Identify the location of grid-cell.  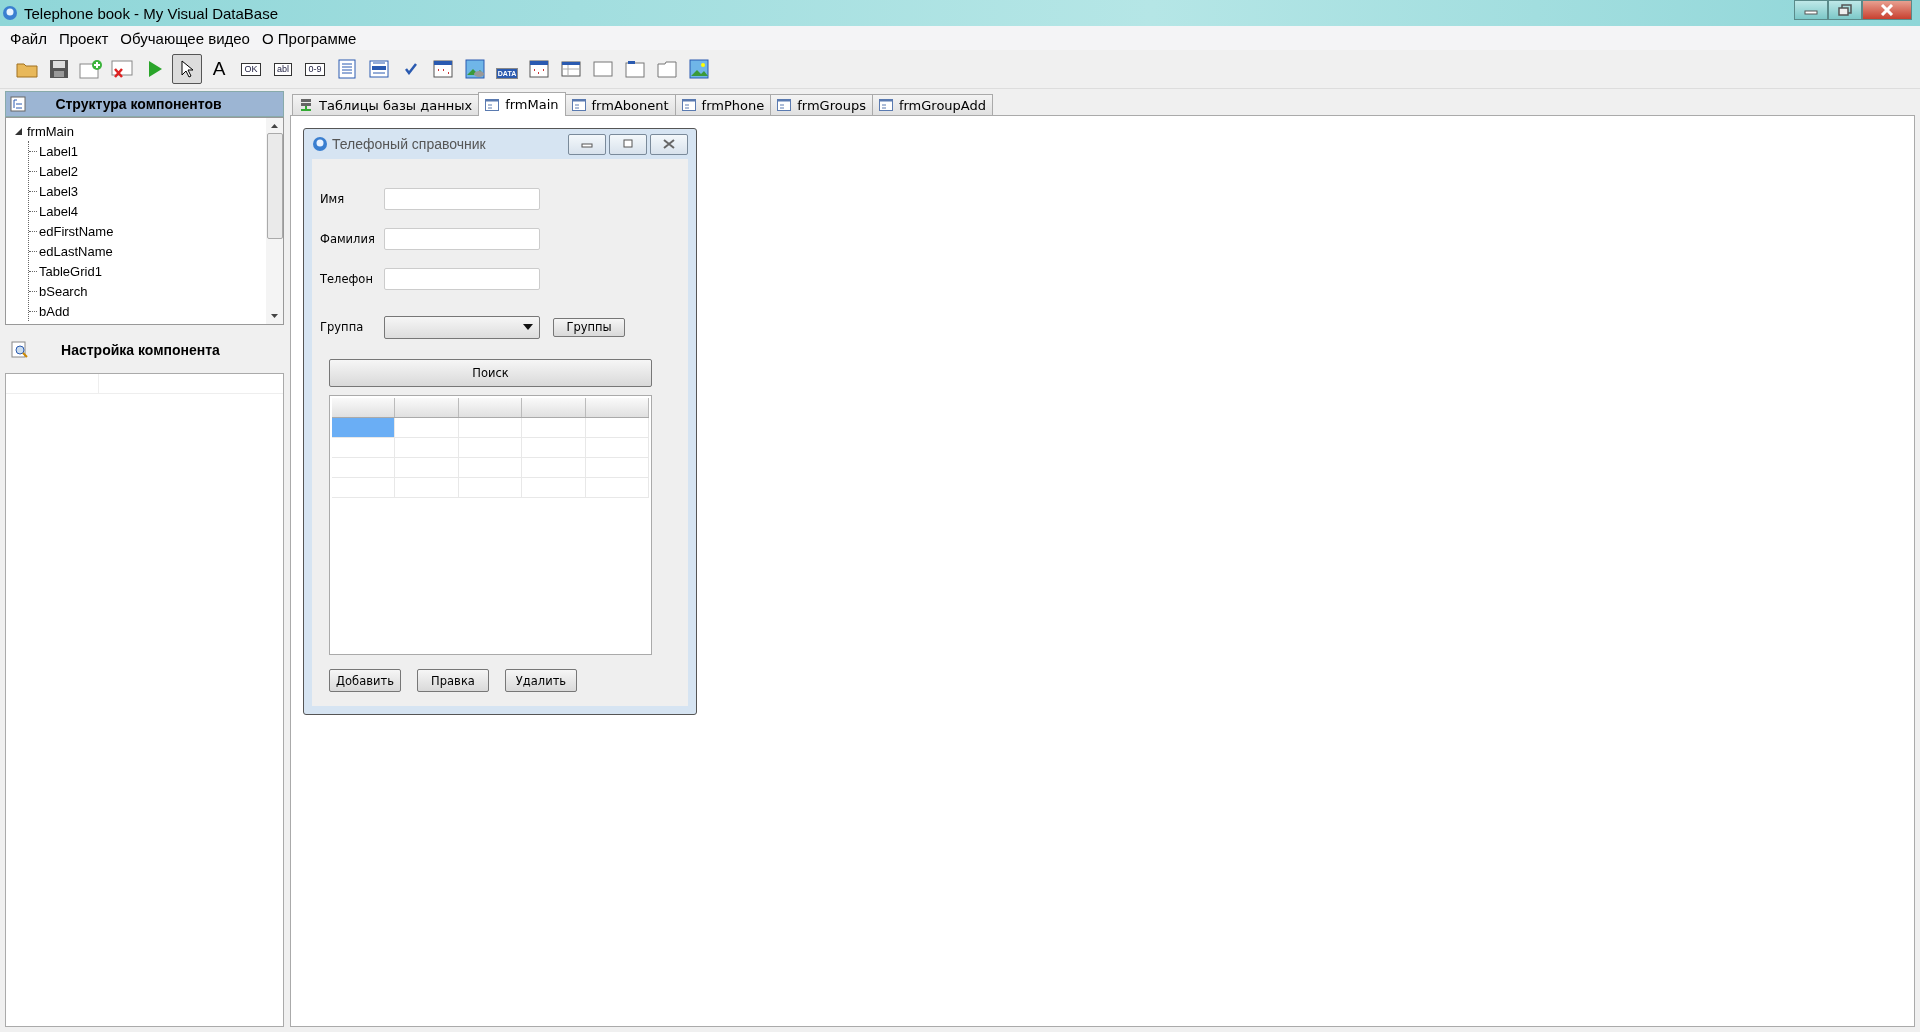
(364, 427).